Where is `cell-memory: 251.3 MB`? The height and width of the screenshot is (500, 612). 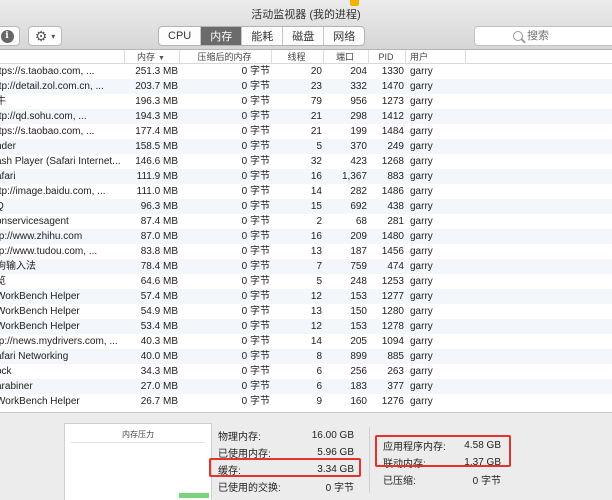 cell-memory: 251.3 MB is located at coordinates (156, 71).